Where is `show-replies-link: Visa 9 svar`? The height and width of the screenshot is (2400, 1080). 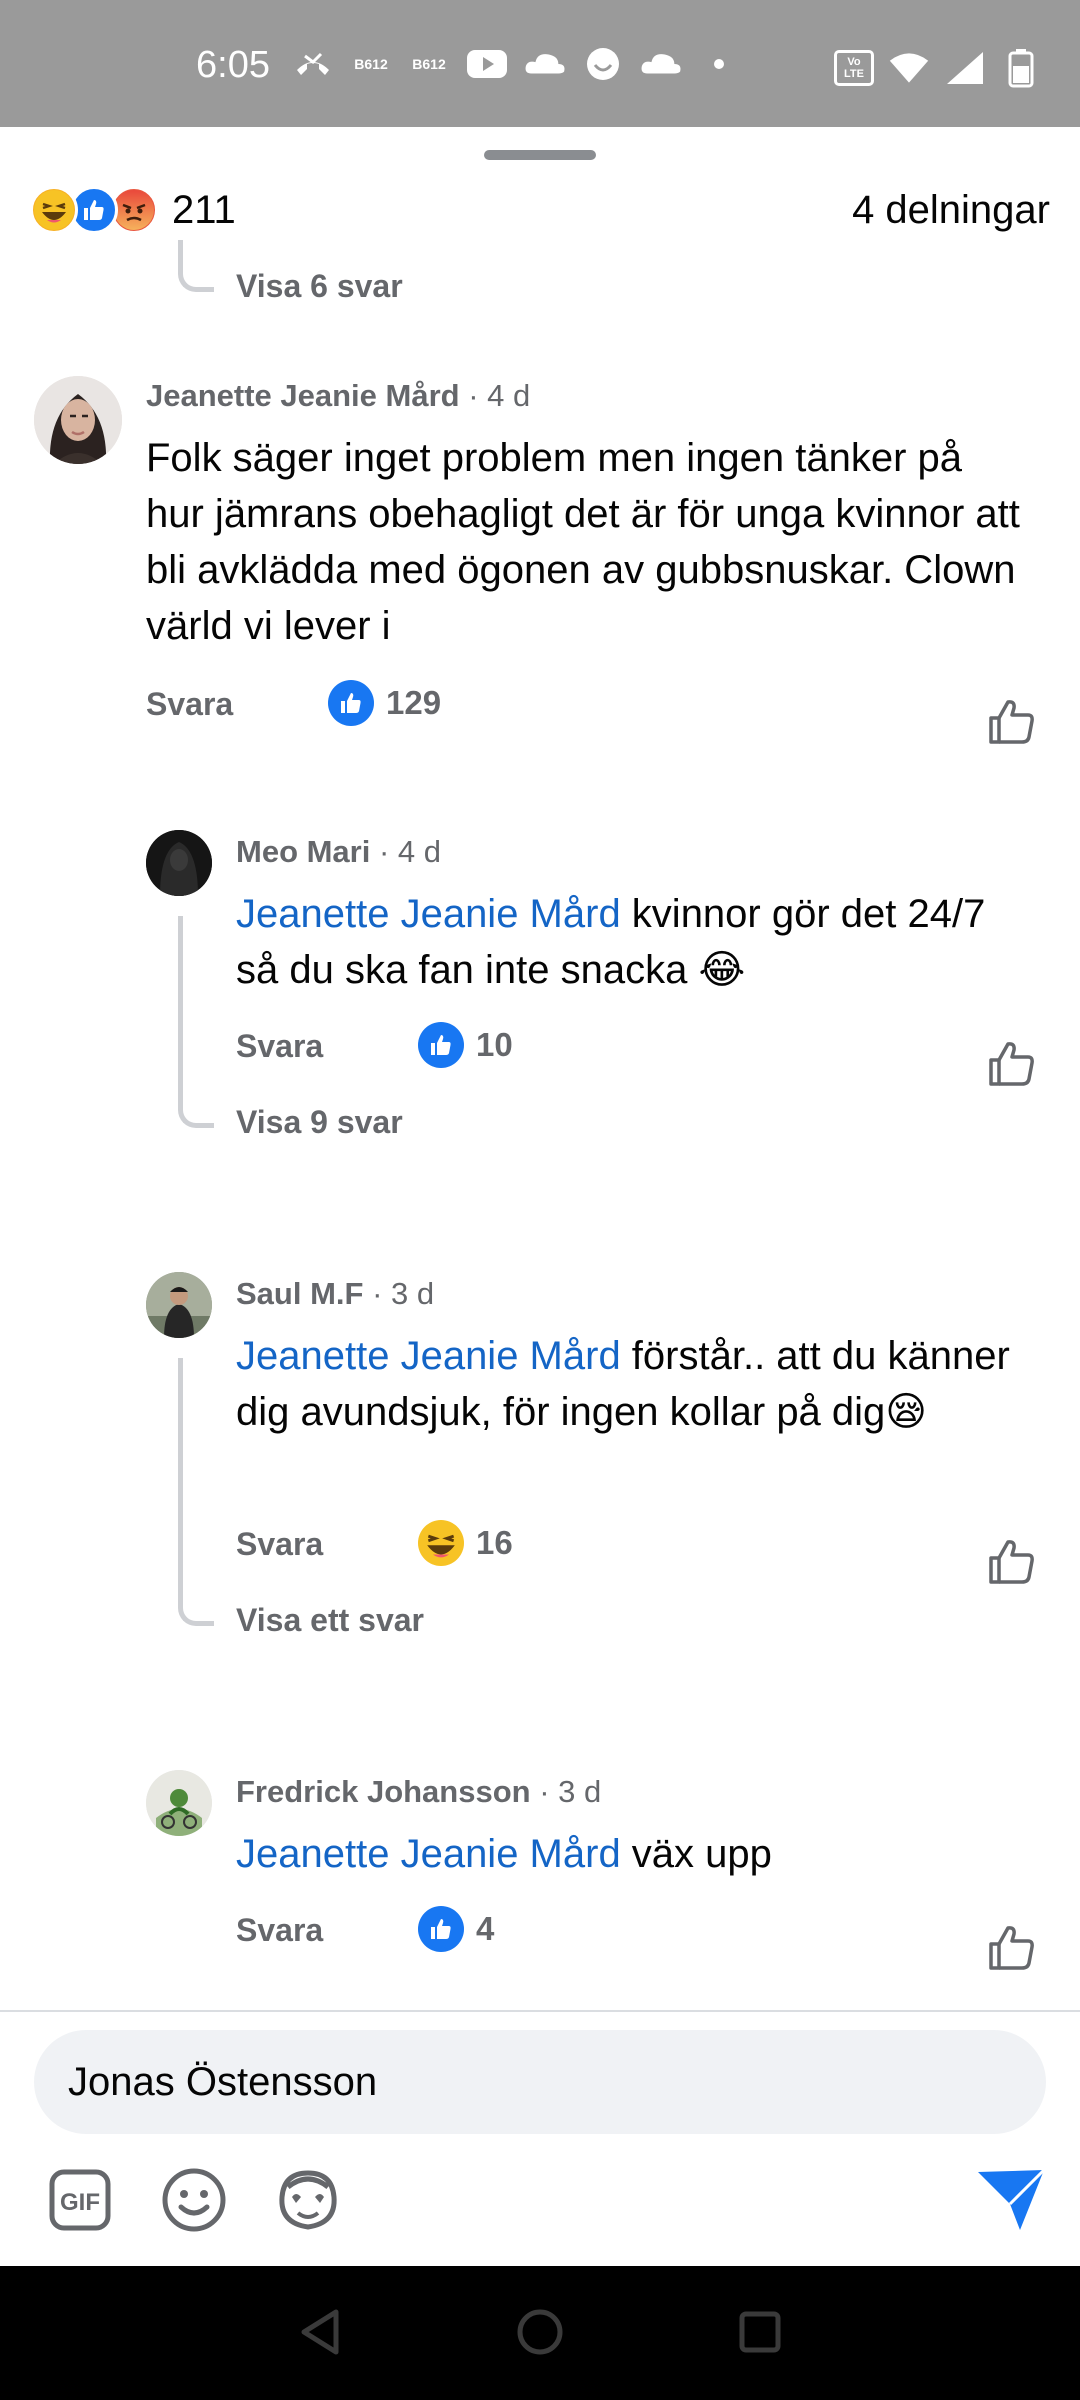 show-replies-link: Visa 9 svar is located at coordinates (319, 1122).